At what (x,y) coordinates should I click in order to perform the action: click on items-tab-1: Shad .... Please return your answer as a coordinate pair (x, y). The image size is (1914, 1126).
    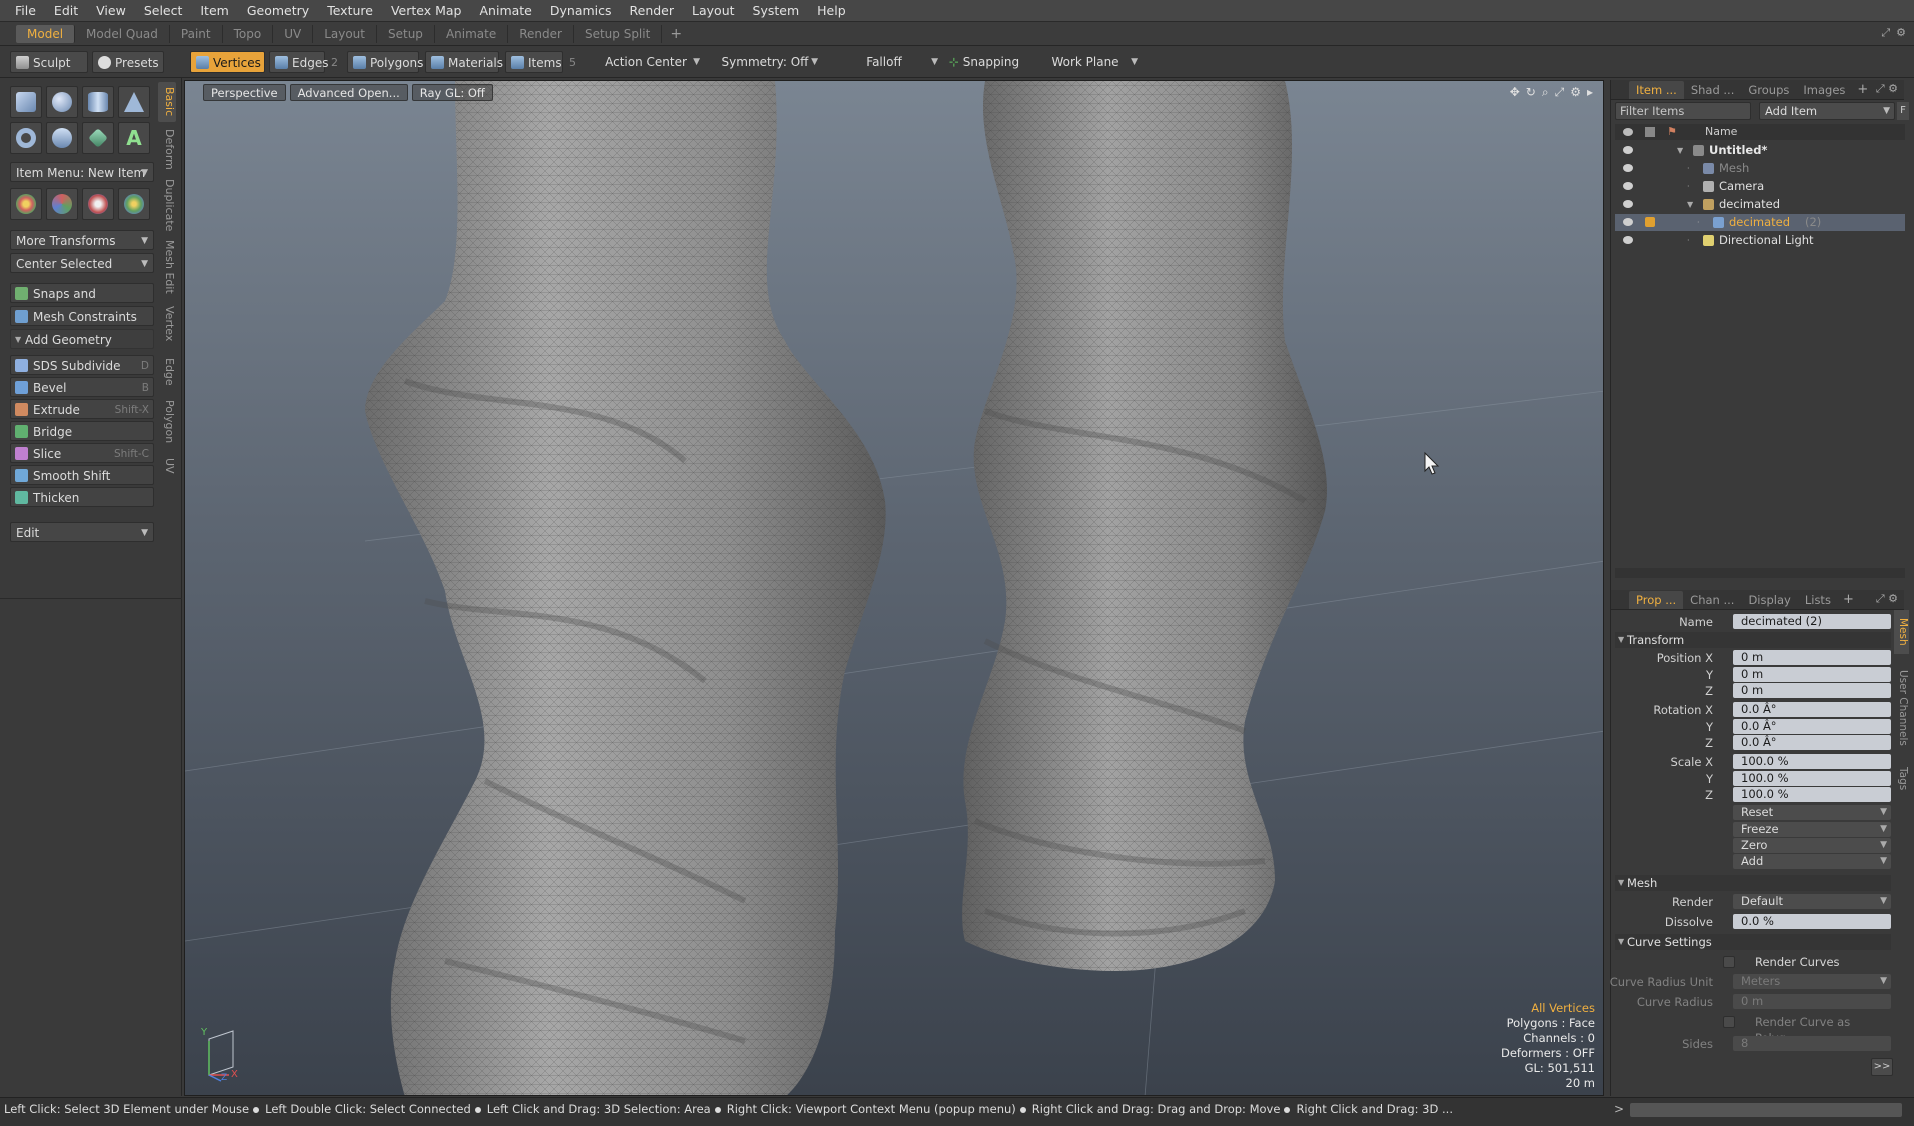
    Looking at the image, I should click on (1713, 90).